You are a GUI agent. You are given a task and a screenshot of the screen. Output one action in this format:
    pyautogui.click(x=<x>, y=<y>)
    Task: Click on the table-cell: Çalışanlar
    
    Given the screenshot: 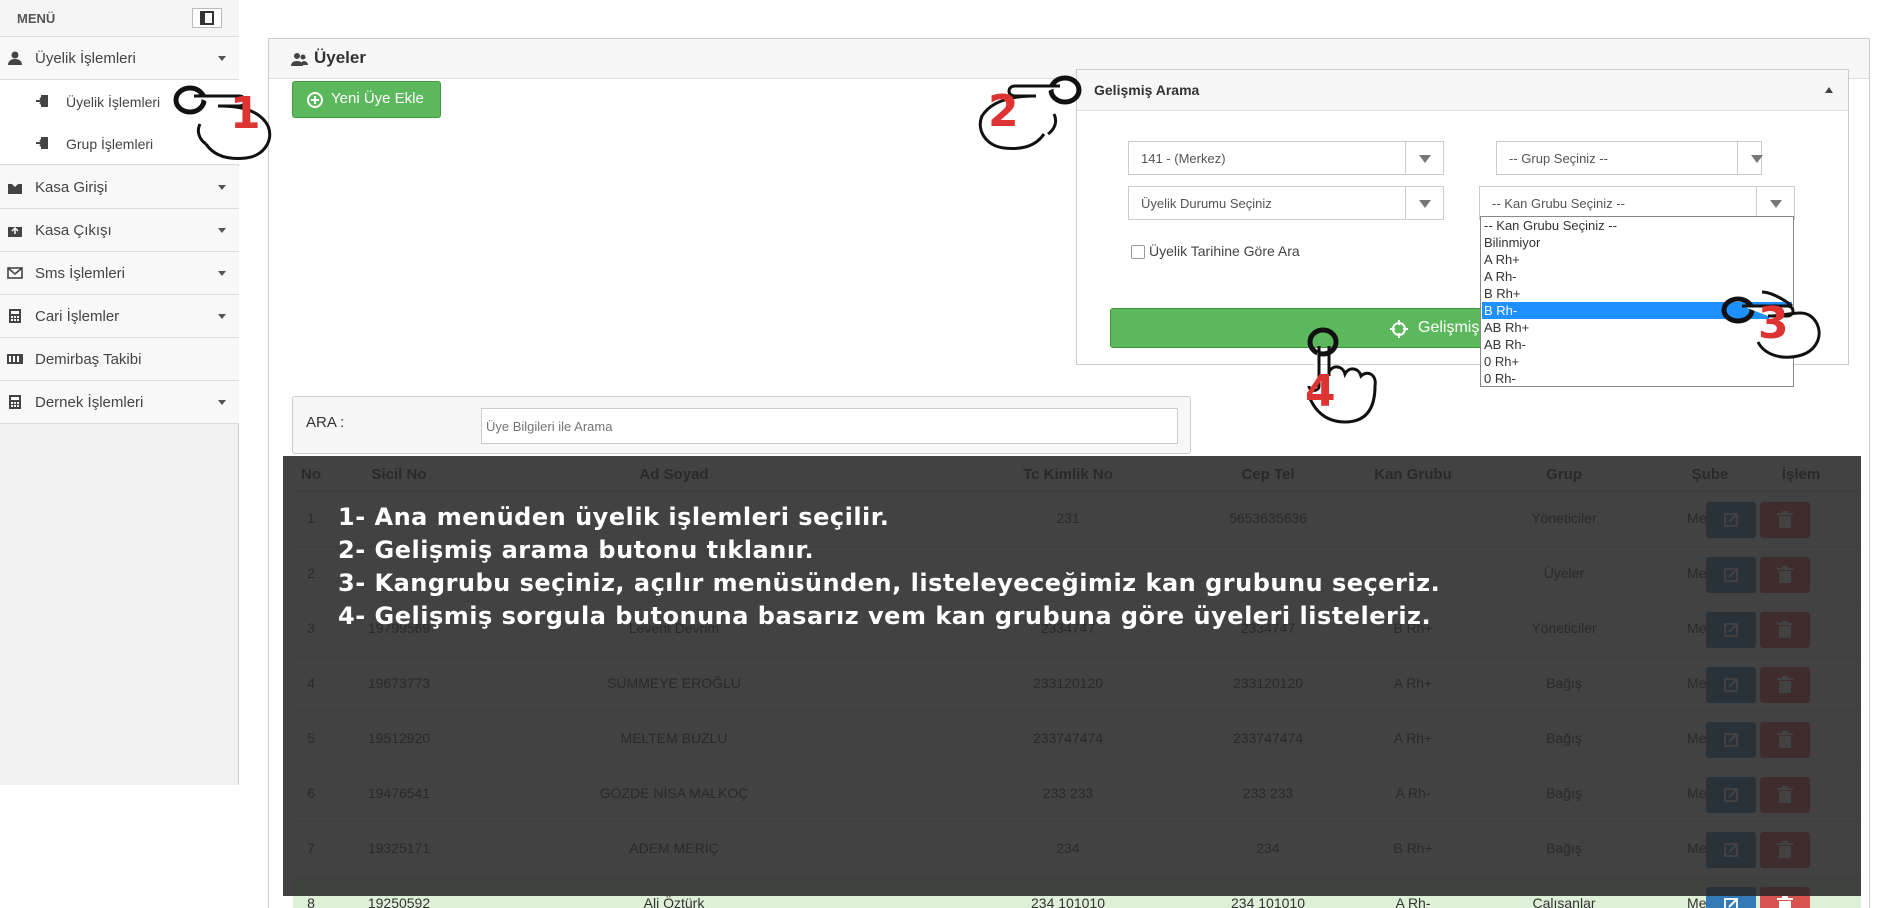 What is the action you would take?
    pyautogui.click(x=1564, y=901)
    